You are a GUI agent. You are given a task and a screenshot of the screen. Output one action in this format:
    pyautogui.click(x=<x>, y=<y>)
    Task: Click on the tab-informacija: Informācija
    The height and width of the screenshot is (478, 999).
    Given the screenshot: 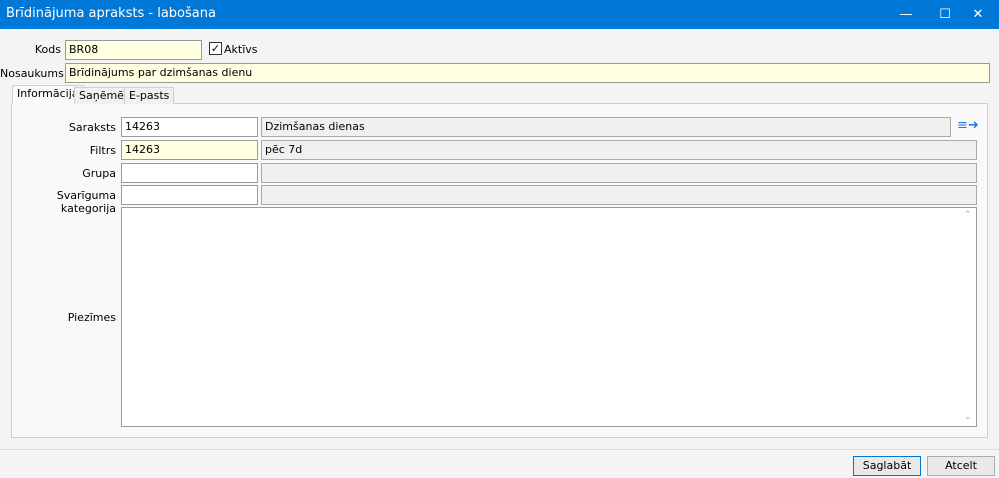 What is the action you would take?
    pyautogui.click(x=48, y=94)
    